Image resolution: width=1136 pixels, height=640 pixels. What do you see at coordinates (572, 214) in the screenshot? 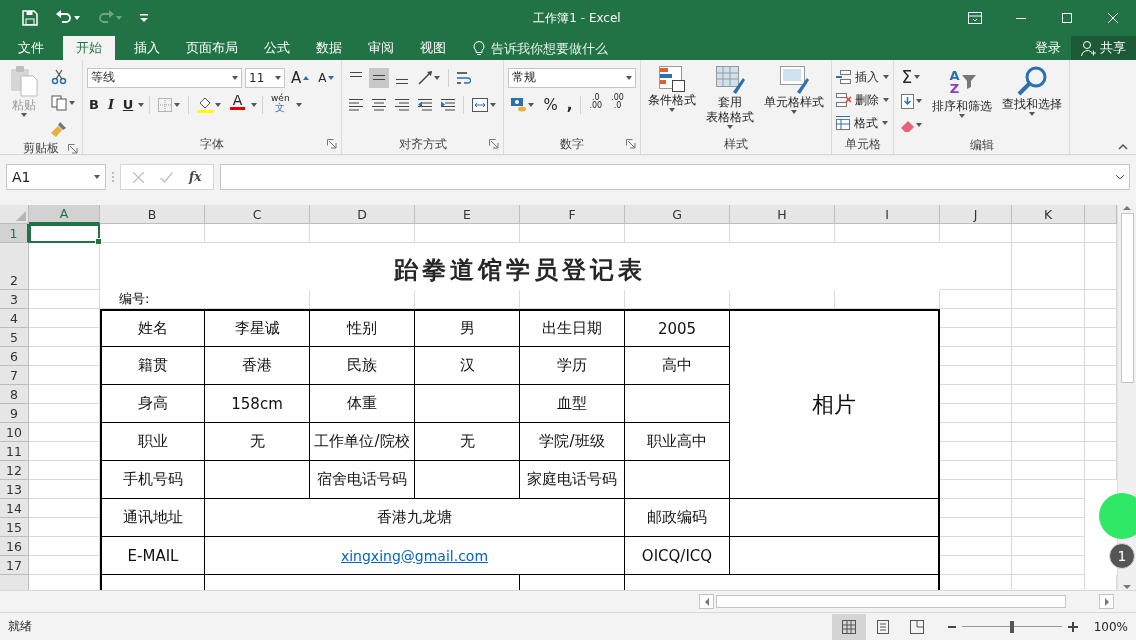
I see `column-header: F` at bounding box center [572, 214].